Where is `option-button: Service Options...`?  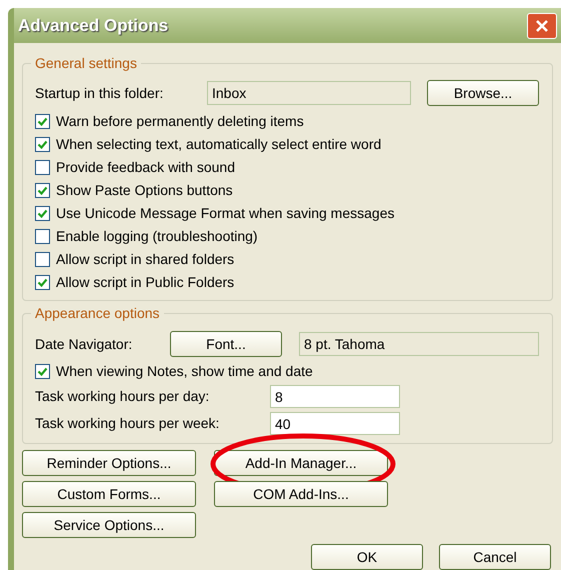
option-button: Service Options... is located at coordinates (109, 525).